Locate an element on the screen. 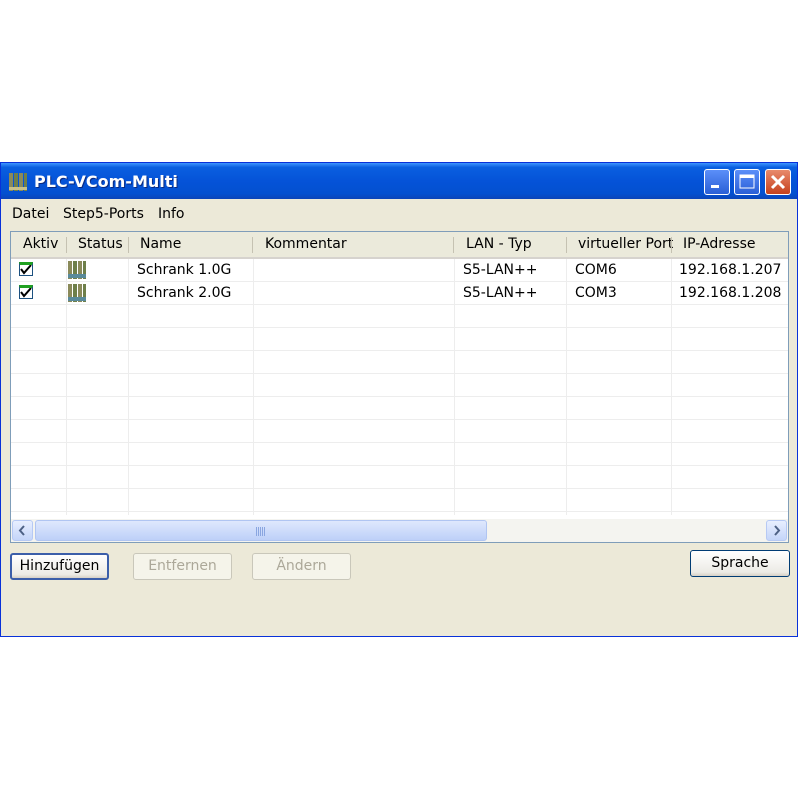  column-header-kommentar: Kommentar is located at coordinates (306, 244).